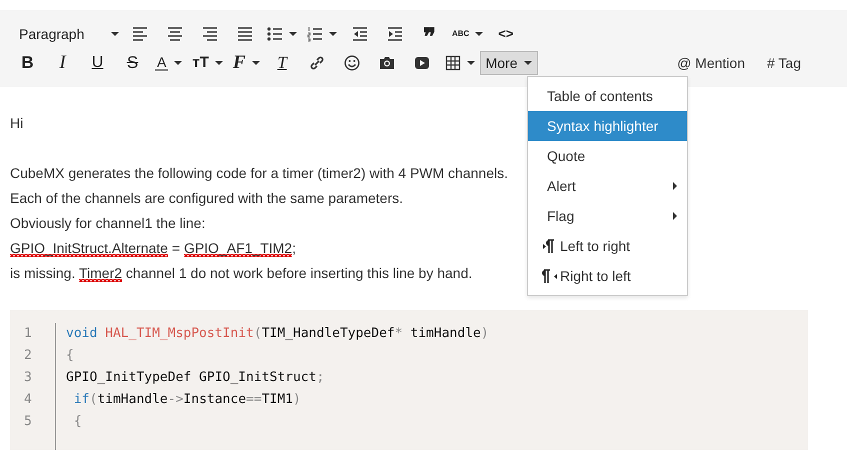 This screenshot has width=847, height=461. Describe the element at coordinates (108, 223) in the screenshot. I see `text-paragraph: Obviously for channel1 the line:` at that location.